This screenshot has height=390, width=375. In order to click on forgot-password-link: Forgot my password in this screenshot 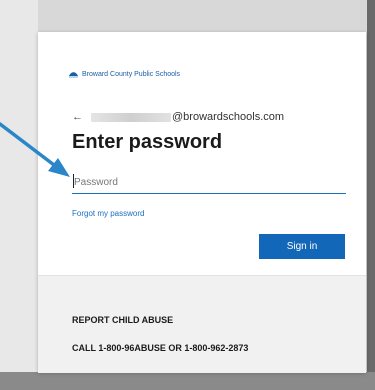, I will do `click(108, 213)`.